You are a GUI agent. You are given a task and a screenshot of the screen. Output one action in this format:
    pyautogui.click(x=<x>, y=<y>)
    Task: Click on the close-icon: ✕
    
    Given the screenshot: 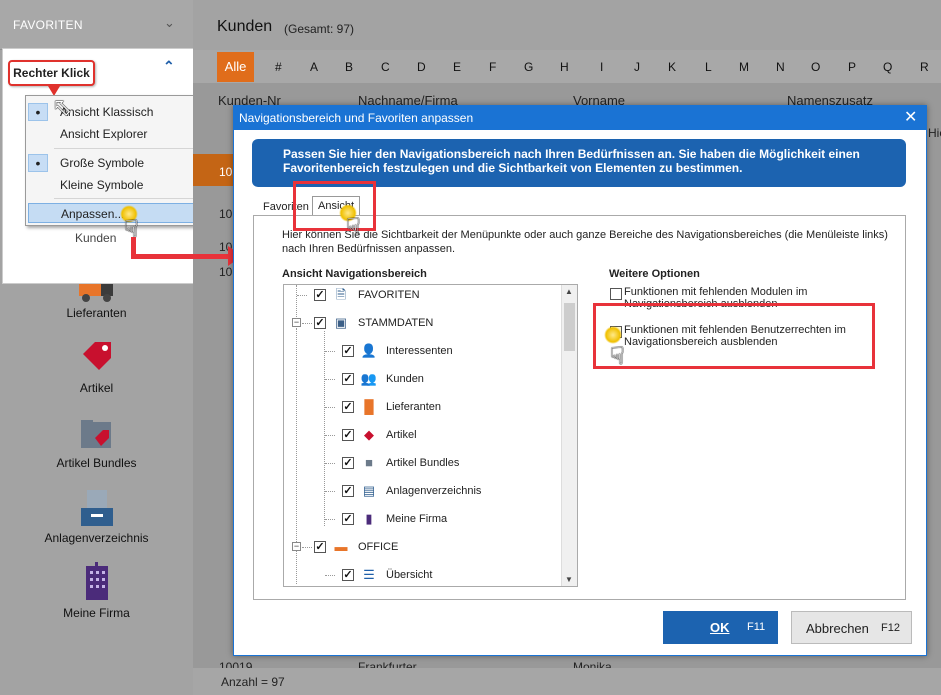 What is the action you would take?
    pyautogui.click(x=910, y=117)
    